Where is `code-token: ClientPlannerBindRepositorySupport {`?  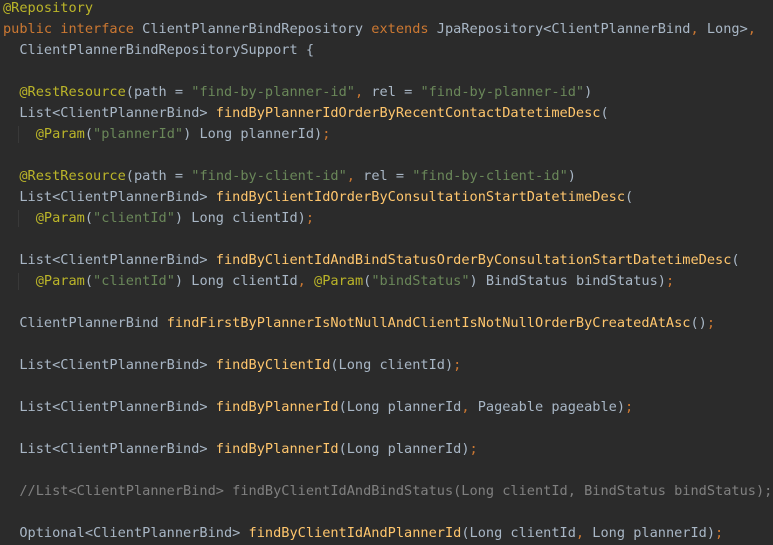 code-token: ClientPlannerBindRepositorySupport { is located at coordinates (158, 50).